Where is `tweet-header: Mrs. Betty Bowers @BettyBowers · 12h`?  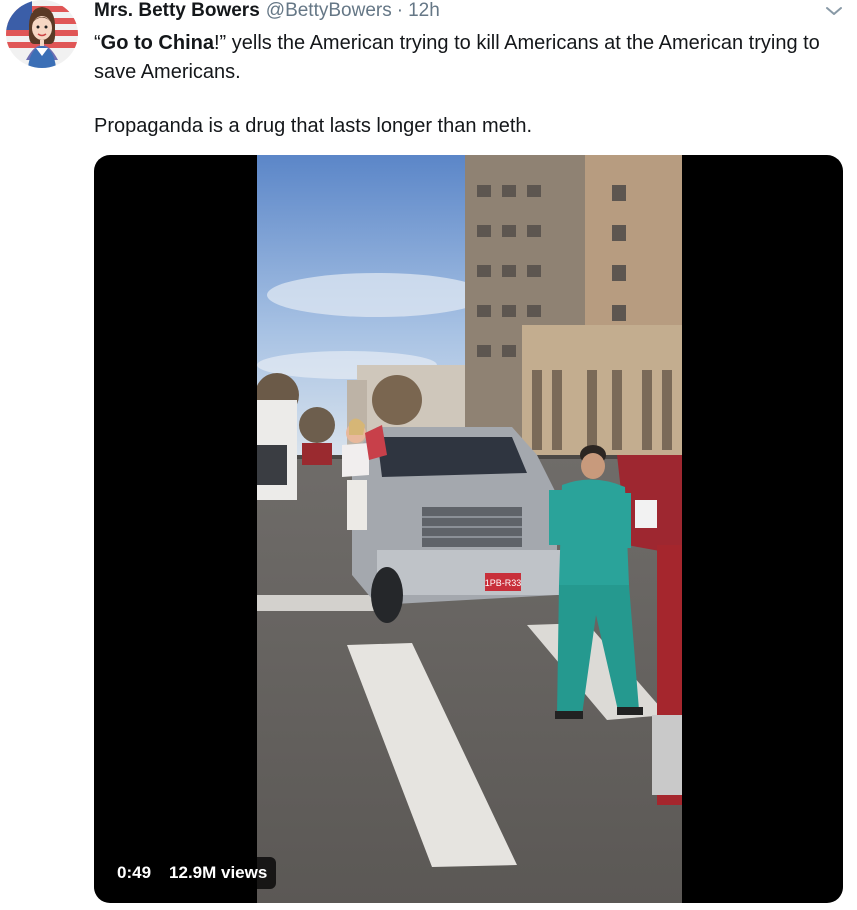 tweet-header: Mrs. Betty Bowers @BettyBowers · 12h is located at coordinates (267, 11).